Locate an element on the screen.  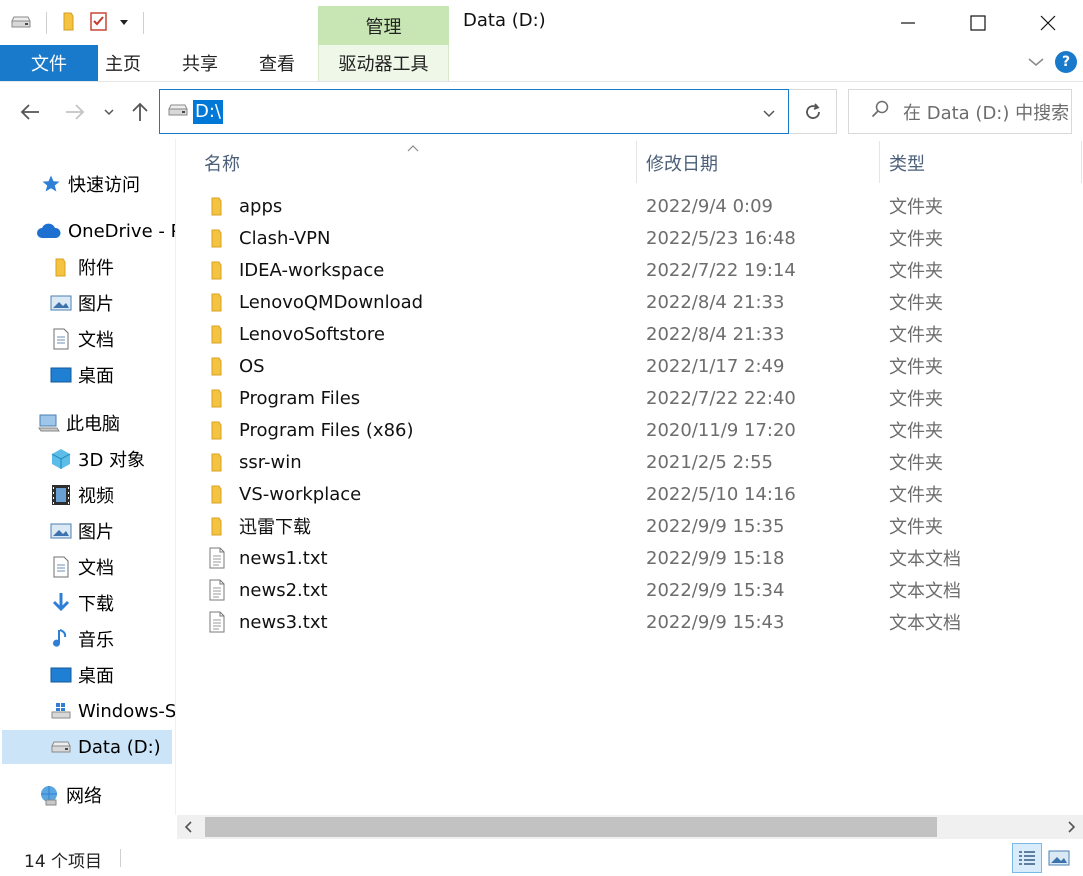
scroll-right-button is located at coordinates (1071, 827).